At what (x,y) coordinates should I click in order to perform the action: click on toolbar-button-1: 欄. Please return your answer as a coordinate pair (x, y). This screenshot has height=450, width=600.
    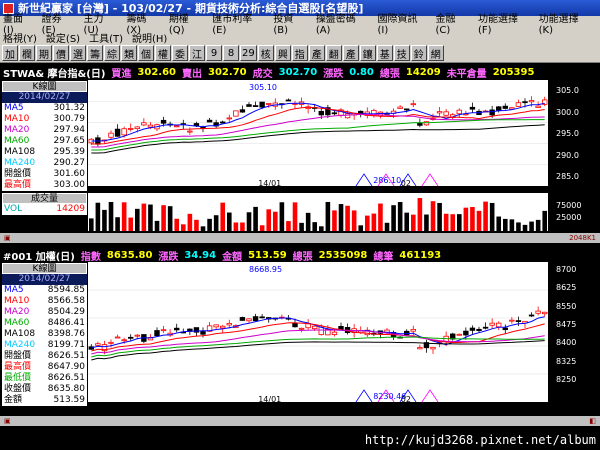
    Looking at the image, I should click on (27, 53).